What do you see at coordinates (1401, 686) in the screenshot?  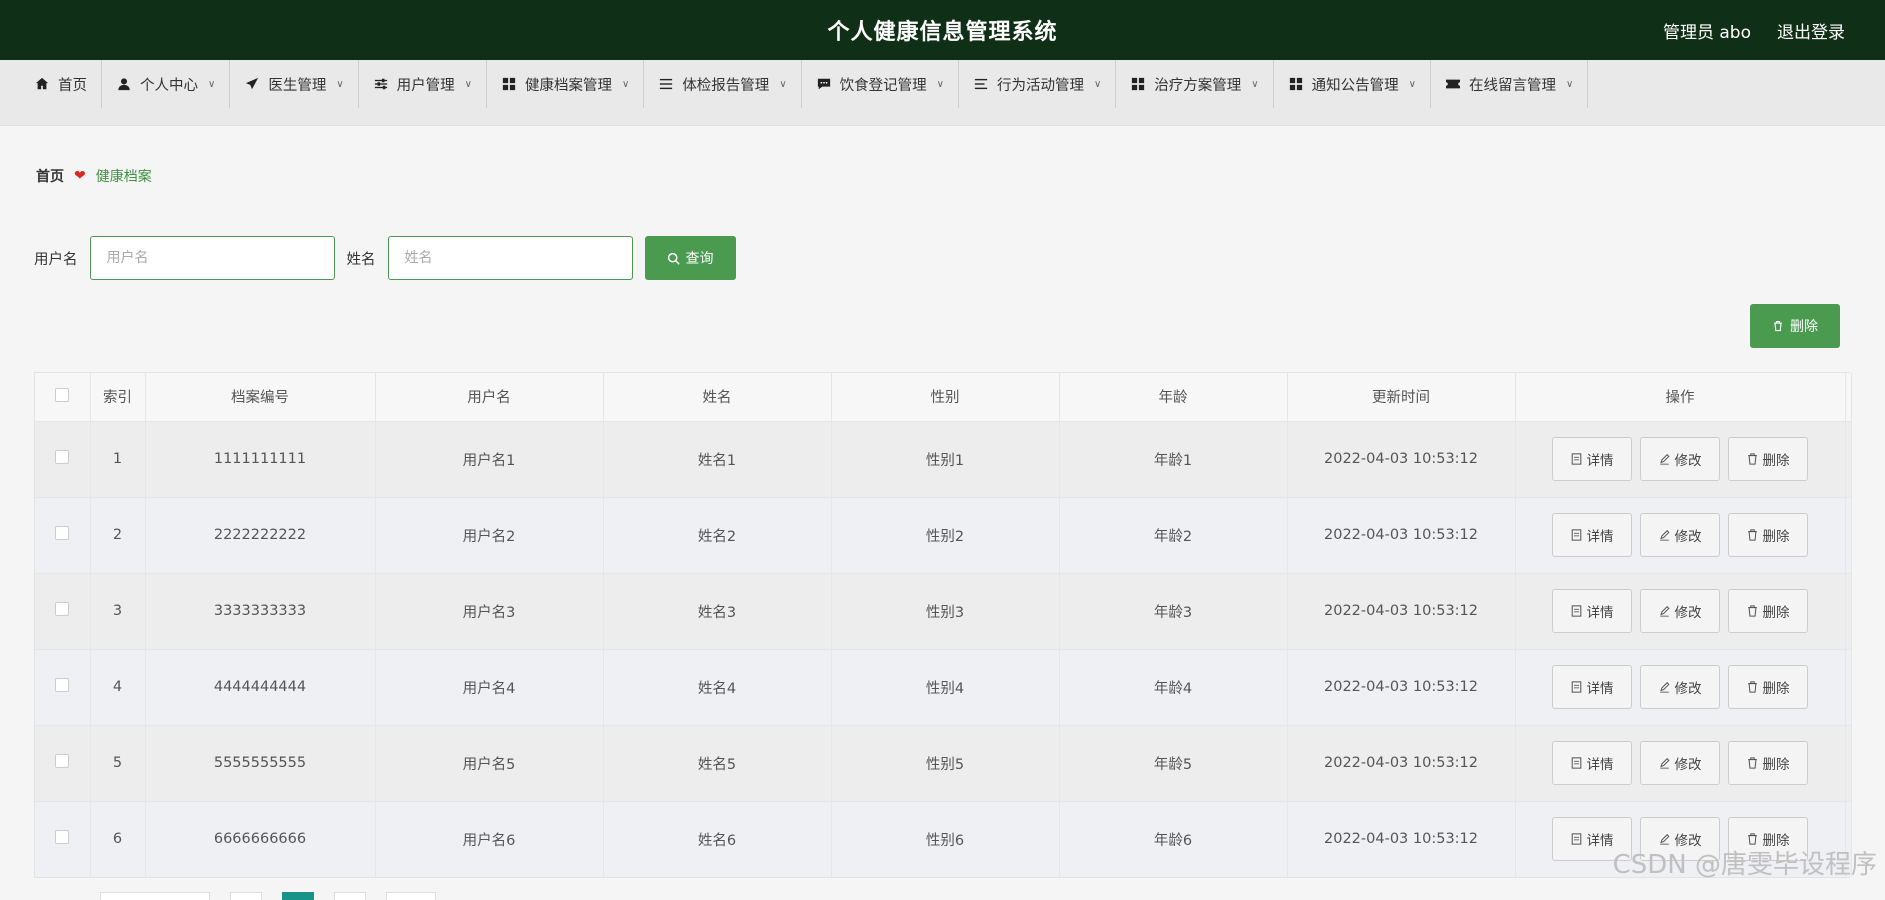 I see `cell-updated: 2022-04-03 10:53:12` at bounding box center [1401, 686].